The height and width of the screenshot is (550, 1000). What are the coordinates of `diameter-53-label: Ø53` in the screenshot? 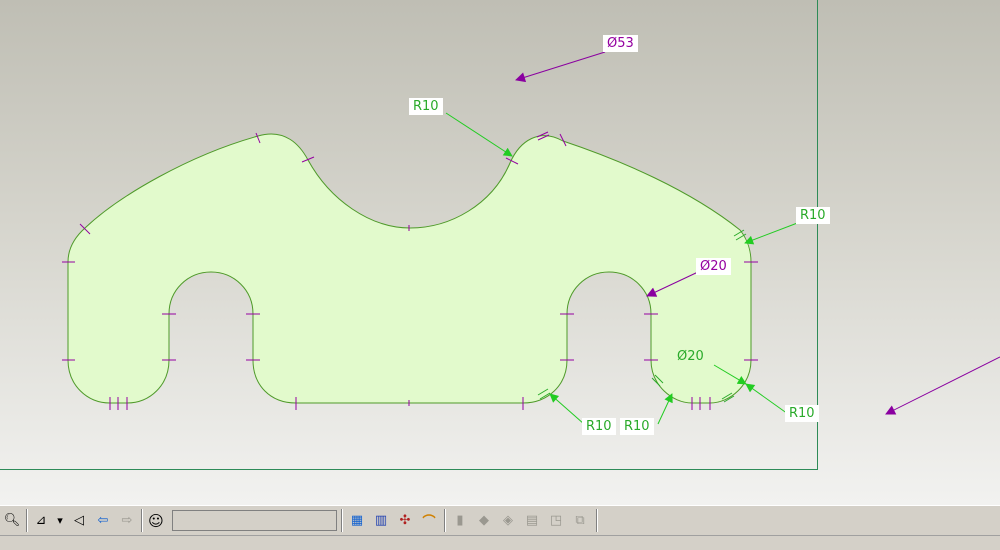 It's located at (620, 43).